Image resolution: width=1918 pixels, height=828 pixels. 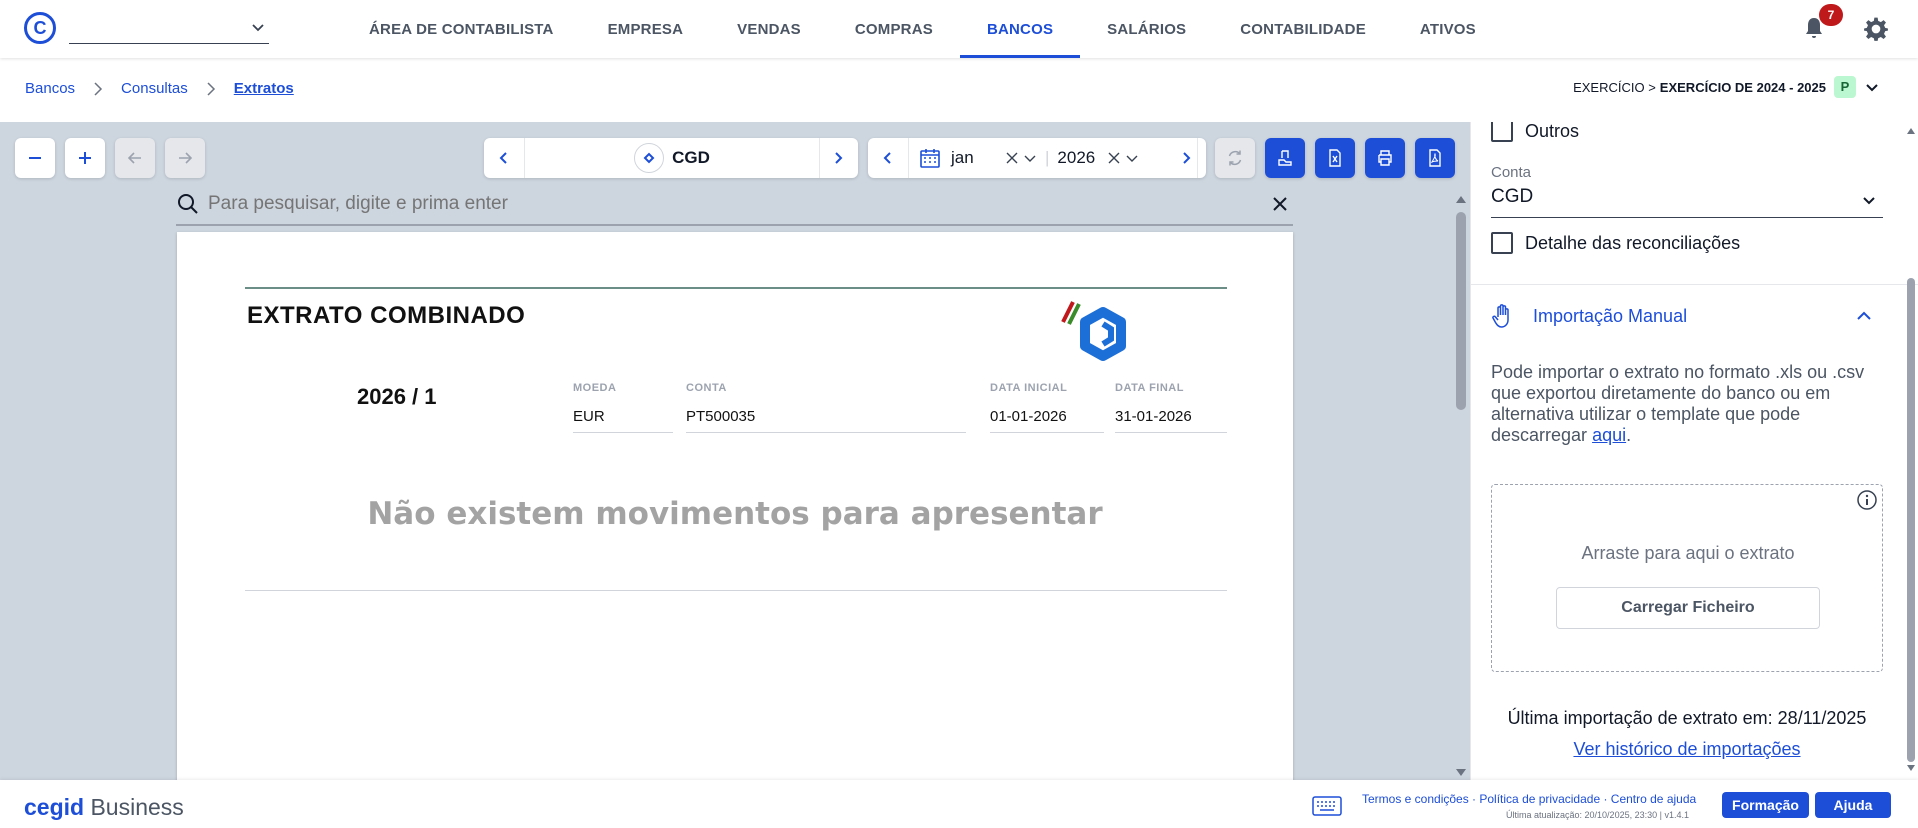 I want to click on nav-item-ativos: ATIVOS, so click(x=1448, y=29).